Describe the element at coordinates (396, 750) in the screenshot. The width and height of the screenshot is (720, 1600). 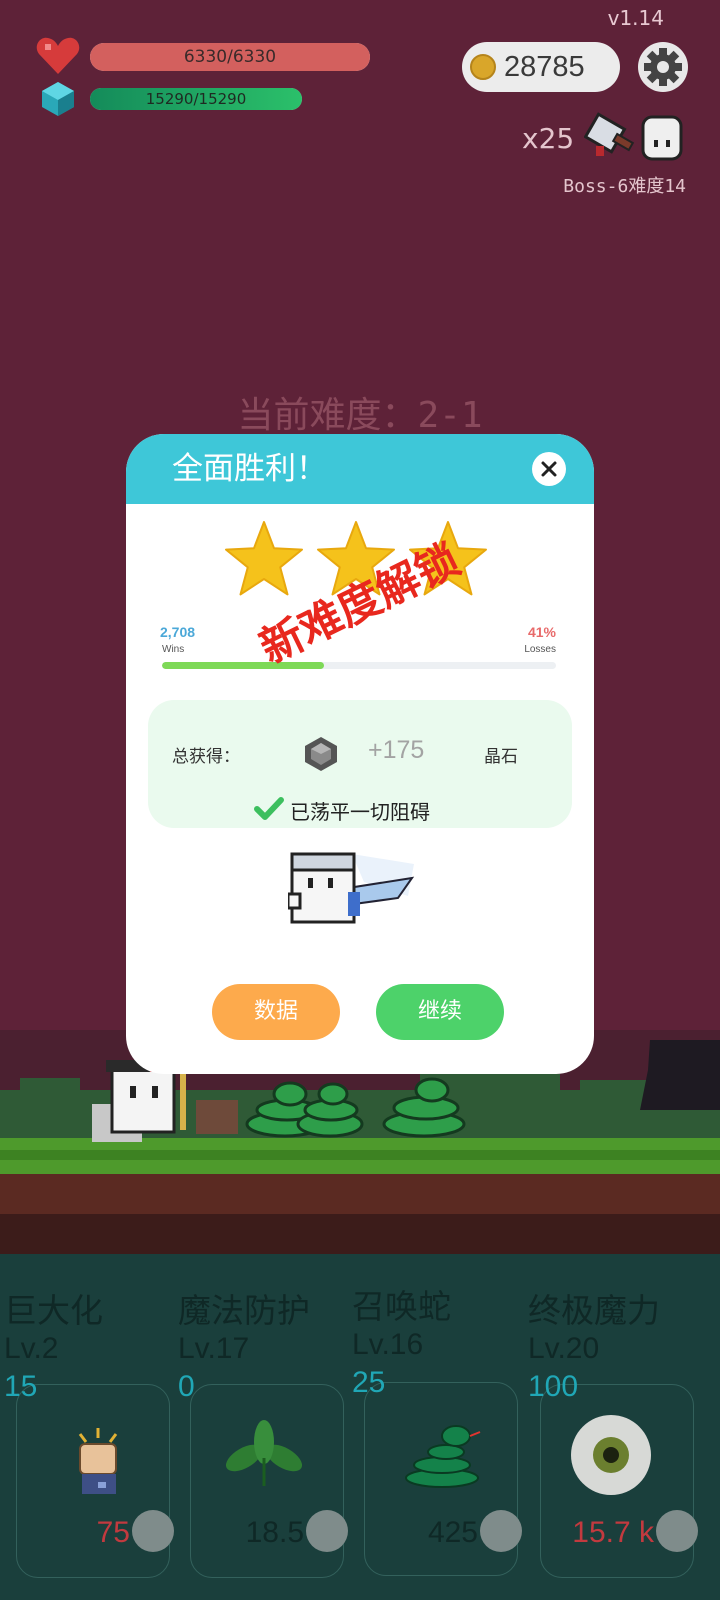
I see `reward-amount: +175` at that location.